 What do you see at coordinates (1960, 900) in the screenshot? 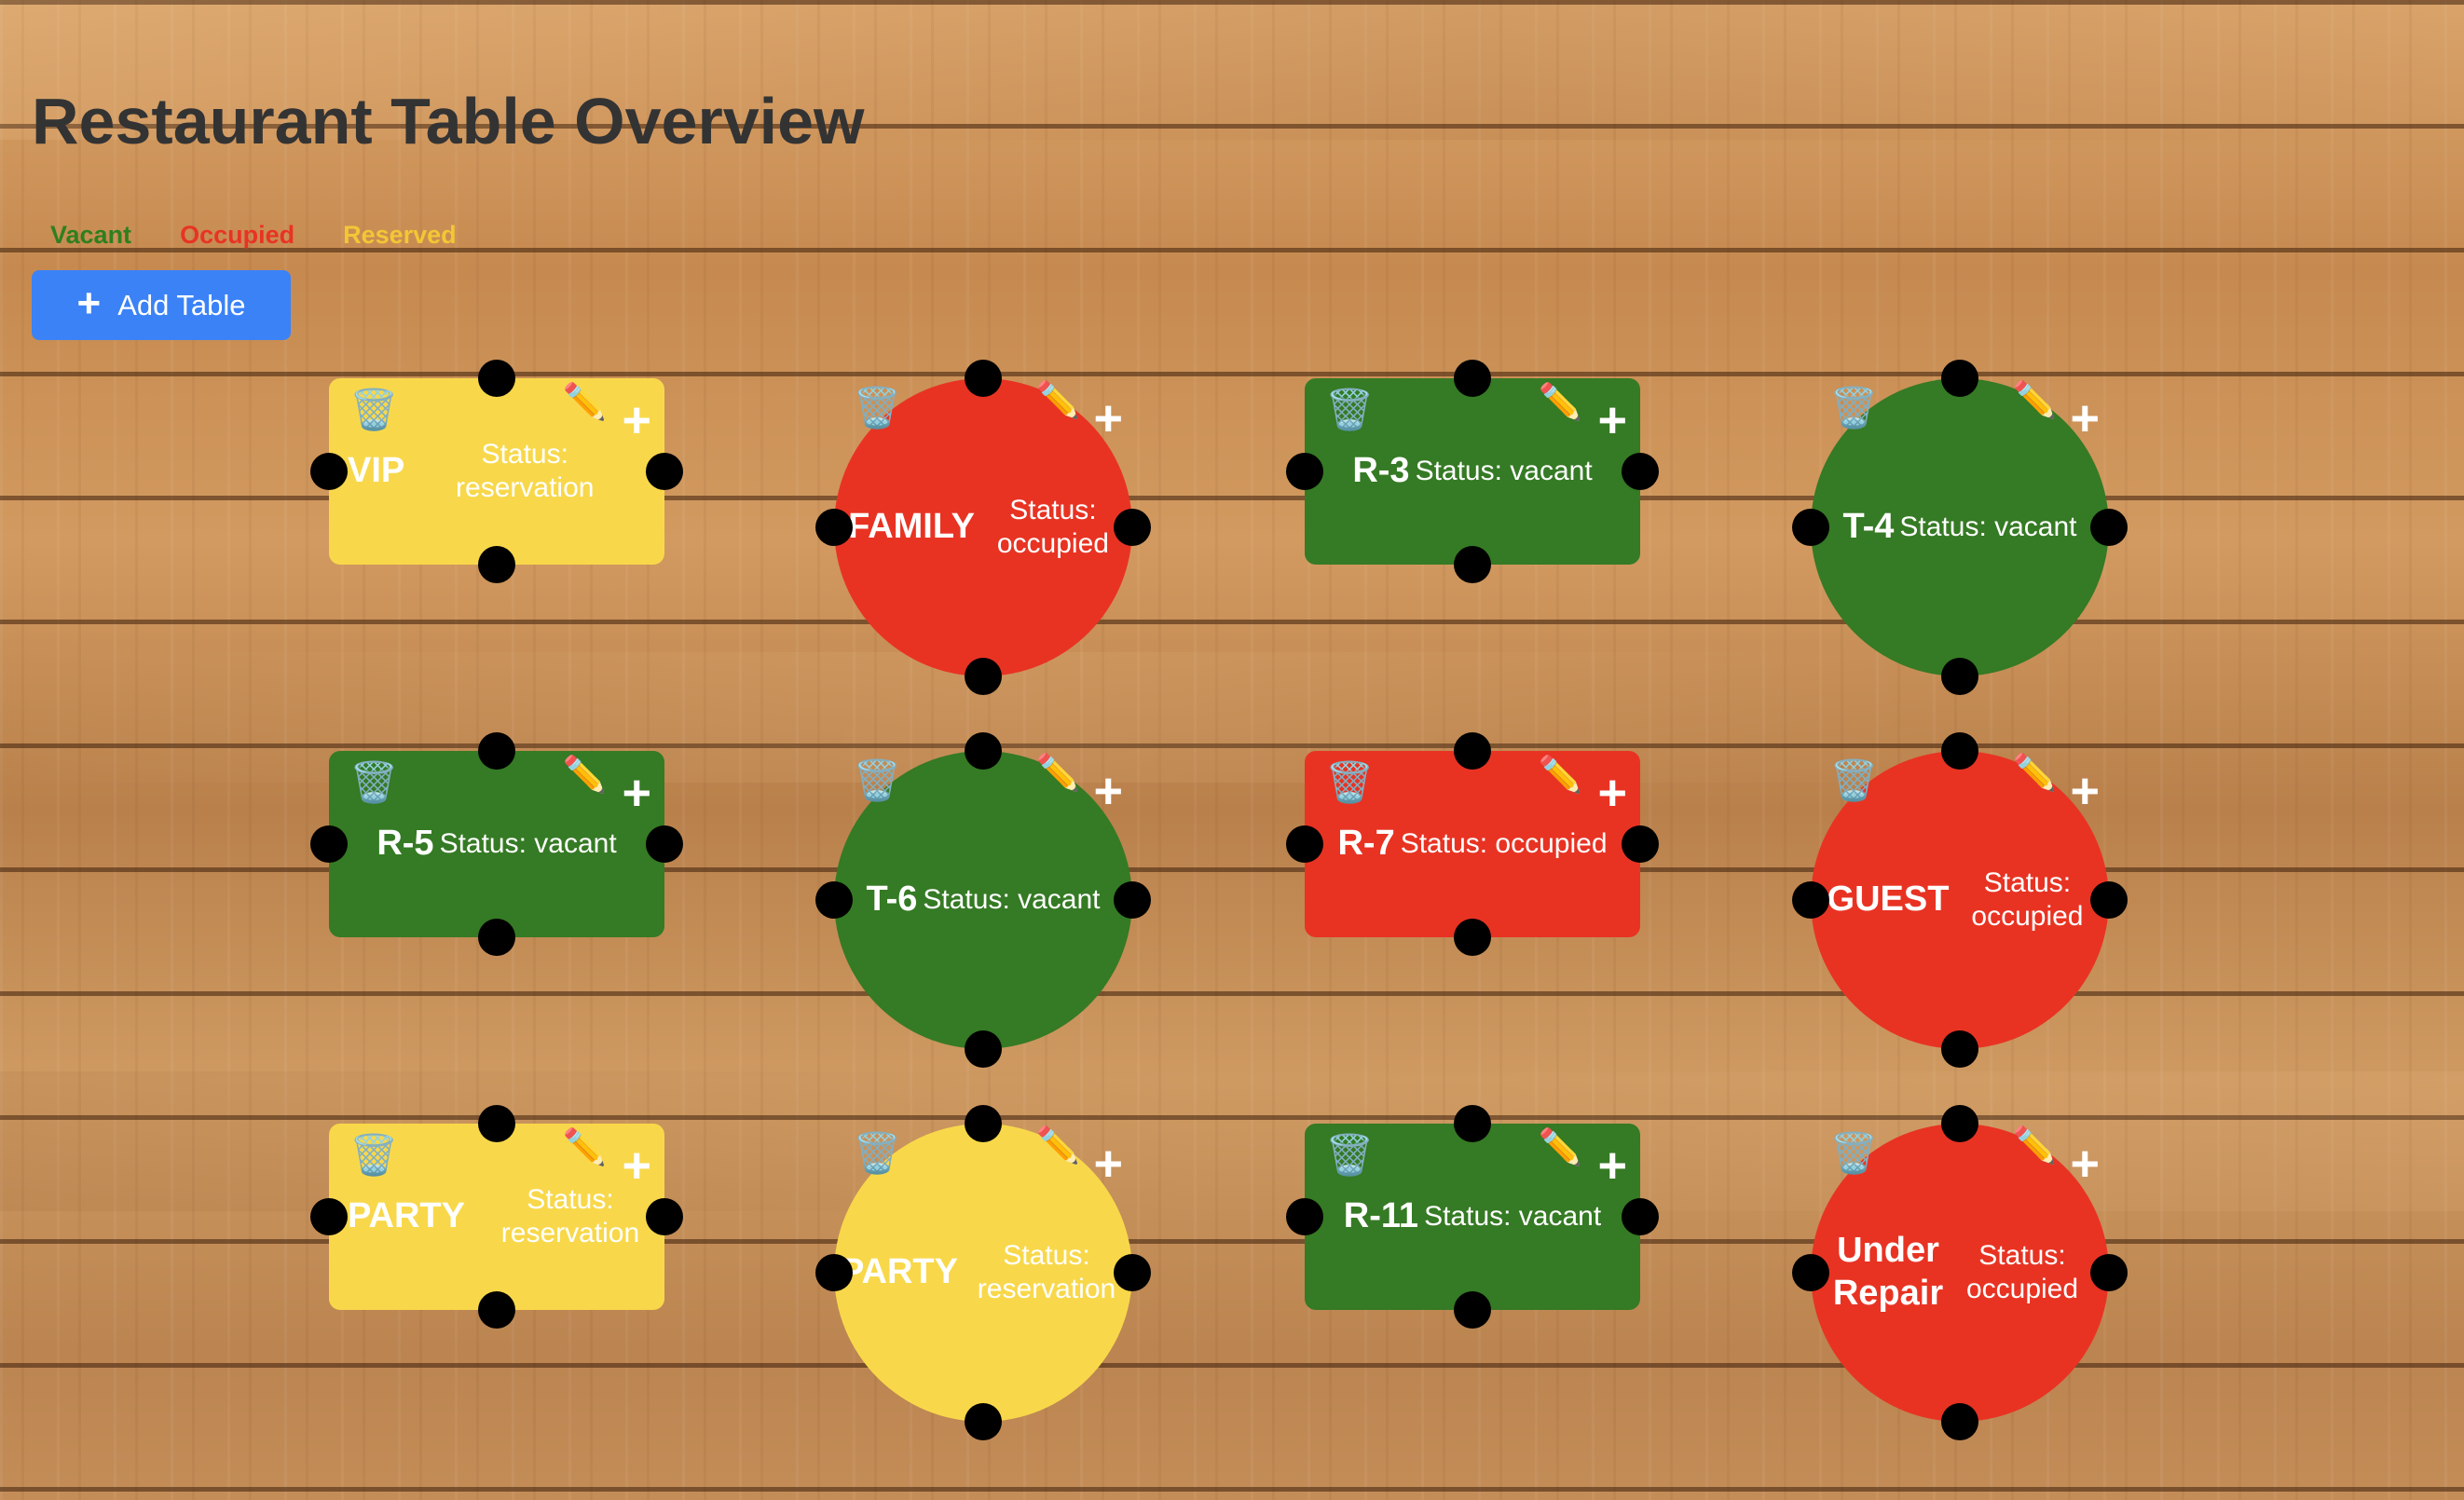
I see `table-card: 🗑️ ✏️ + GUEST Status: occupied` at bounding box center [1960, 900].